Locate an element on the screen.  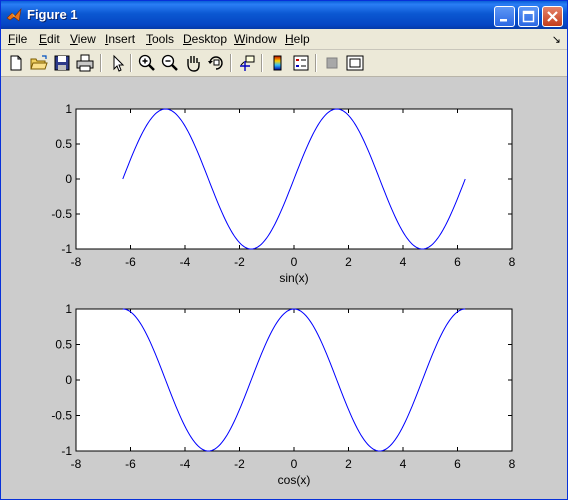
maximize-button is located at coordinates (528, 16).